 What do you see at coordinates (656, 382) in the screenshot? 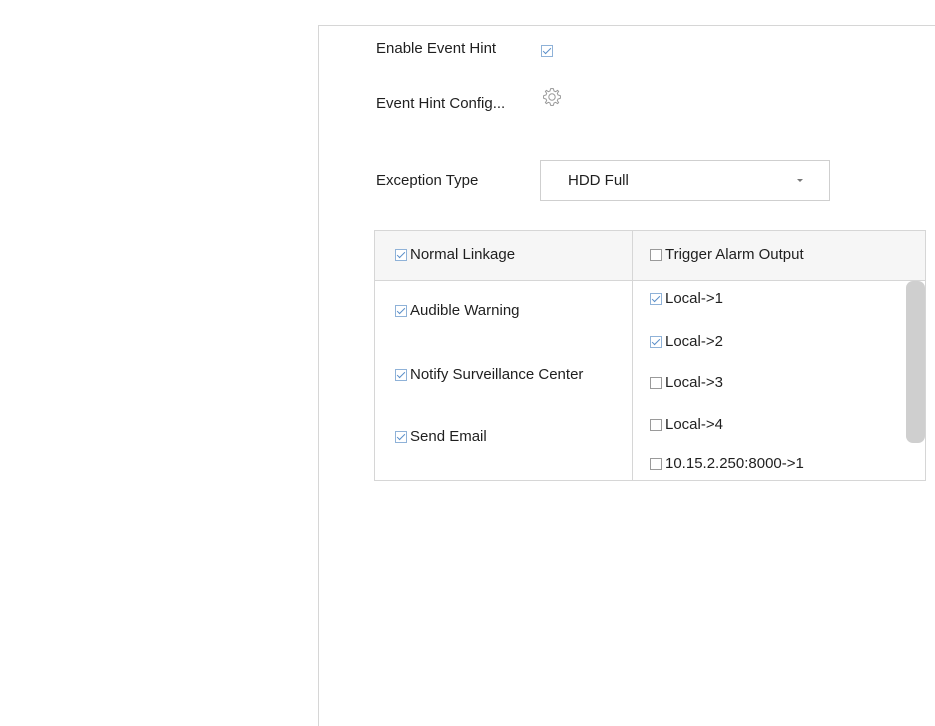
I see `local-3-checkbox` at bounding box center [656, 382].